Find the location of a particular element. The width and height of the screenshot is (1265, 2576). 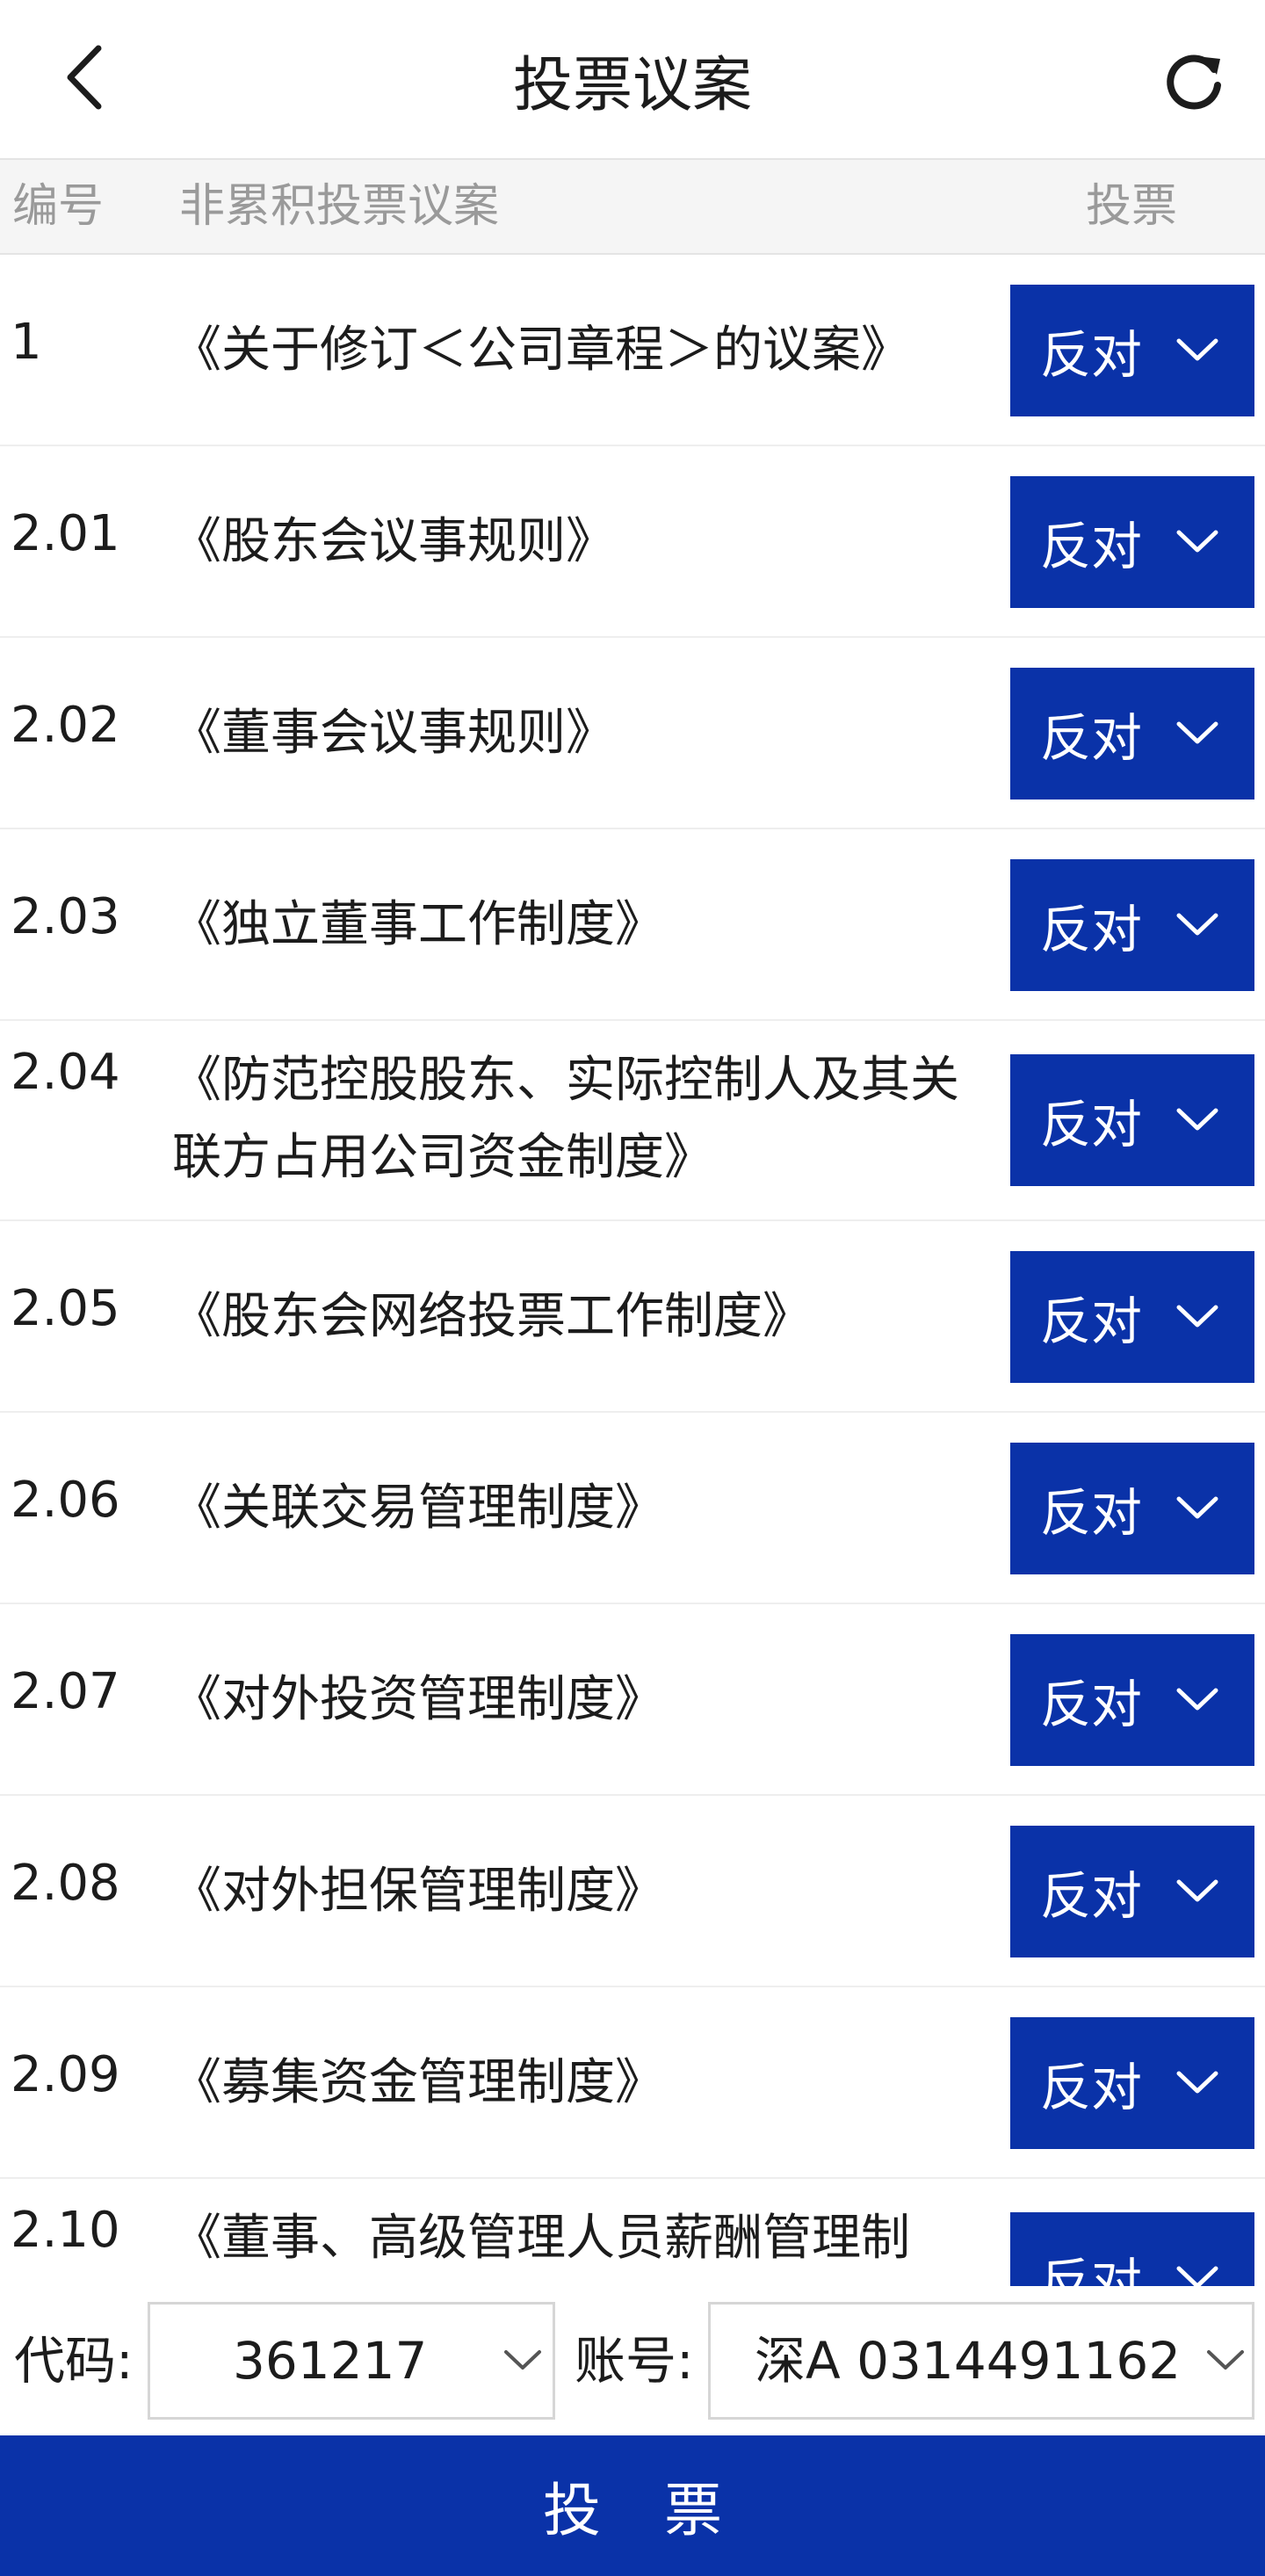

proposal-row: 1 《关于修订＜公司章程＞的议案》 反对 is located at coordinates (632, 350).